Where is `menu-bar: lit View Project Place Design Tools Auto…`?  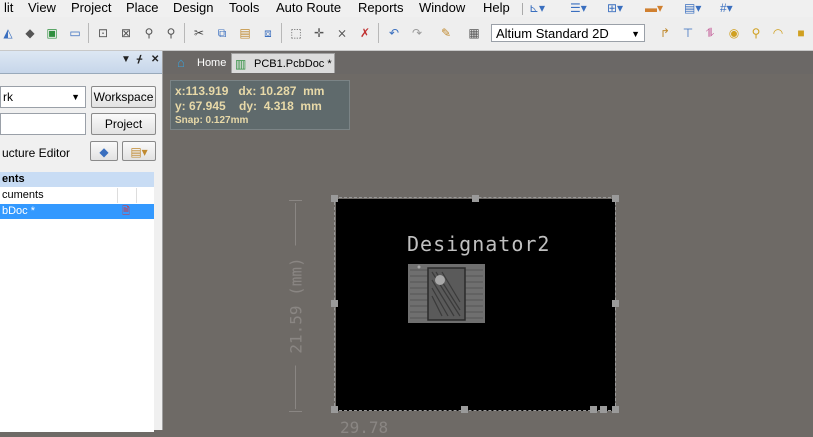
menu-bar: lit View Project Place Design Tools Auto… is located at coordinates (406, 8).